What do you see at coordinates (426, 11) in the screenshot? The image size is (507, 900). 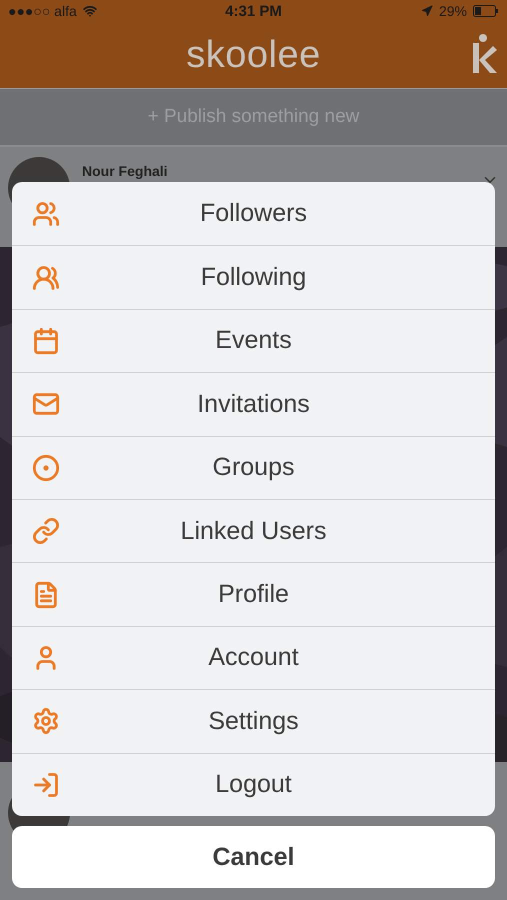 I see `location-icon` at bounding box center [426, 11].